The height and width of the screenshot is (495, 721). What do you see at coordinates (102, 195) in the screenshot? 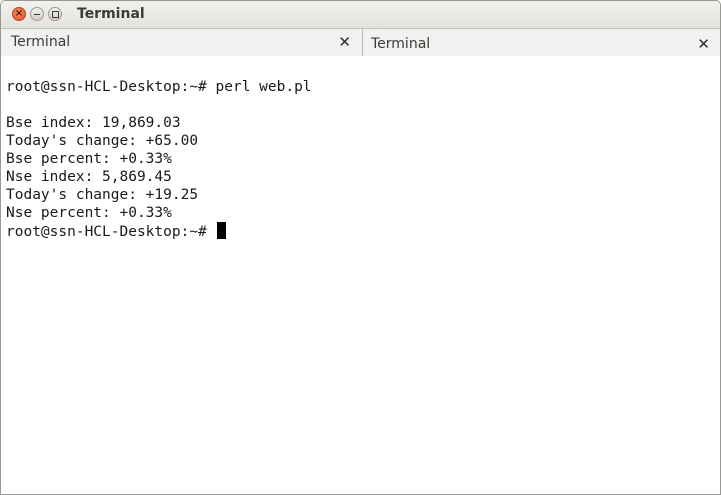
I see `output-line: Today's change: +19.25` at bounding box center [102, 195].